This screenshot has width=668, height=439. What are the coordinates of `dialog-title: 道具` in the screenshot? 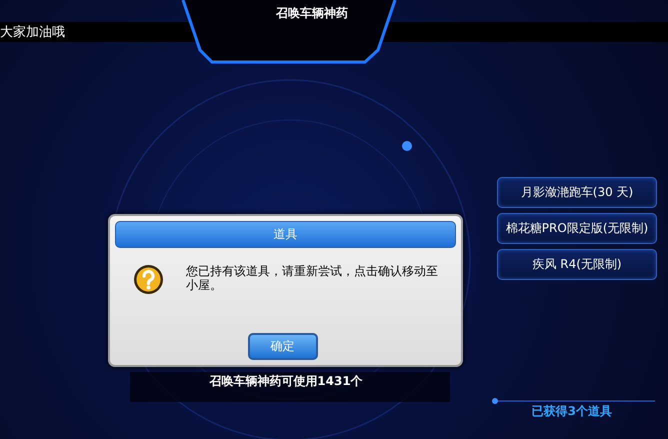 It's located at (285, 234).